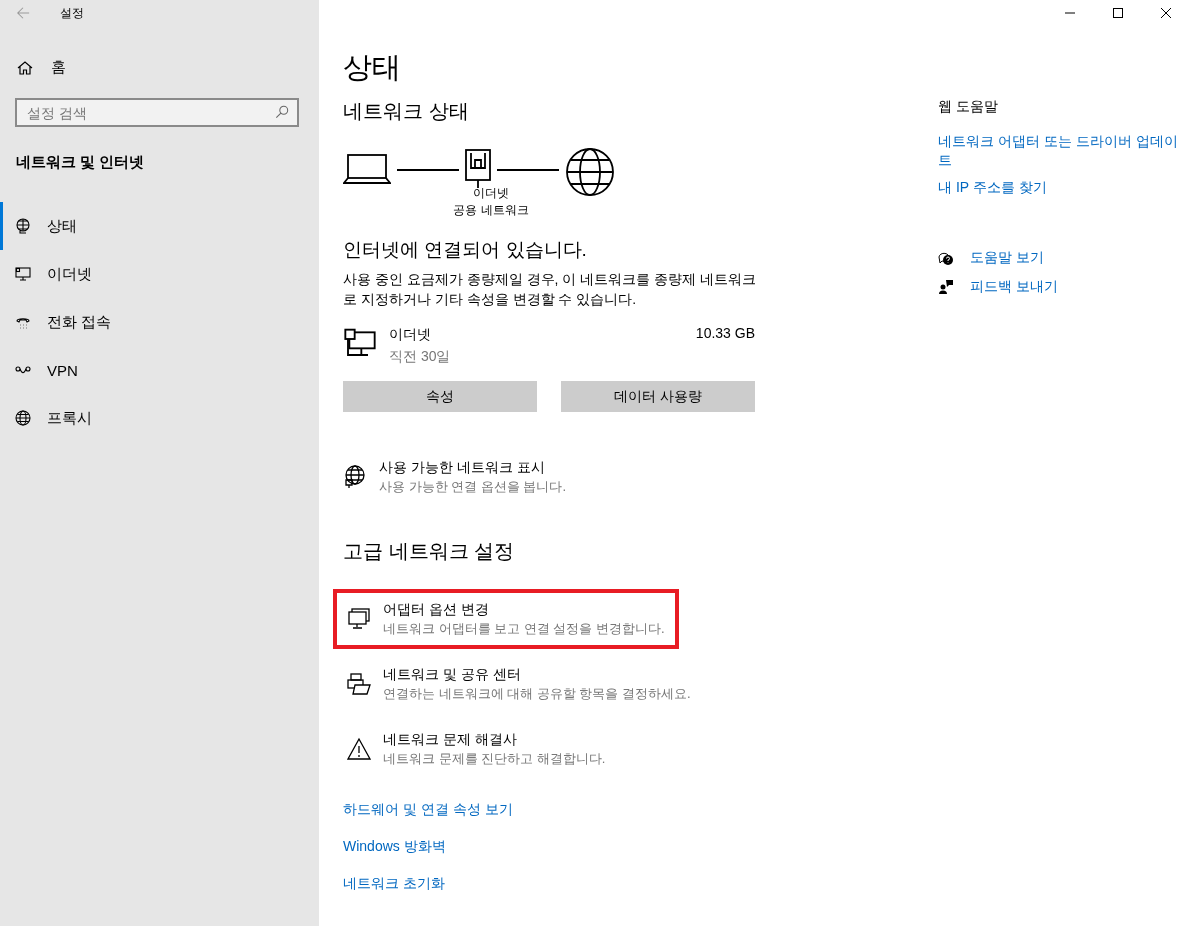 The image size is (1191, 926). Describe the element at coordinates (478, 169) in the screenshot. I see `ethernet-port-icon` at that location.